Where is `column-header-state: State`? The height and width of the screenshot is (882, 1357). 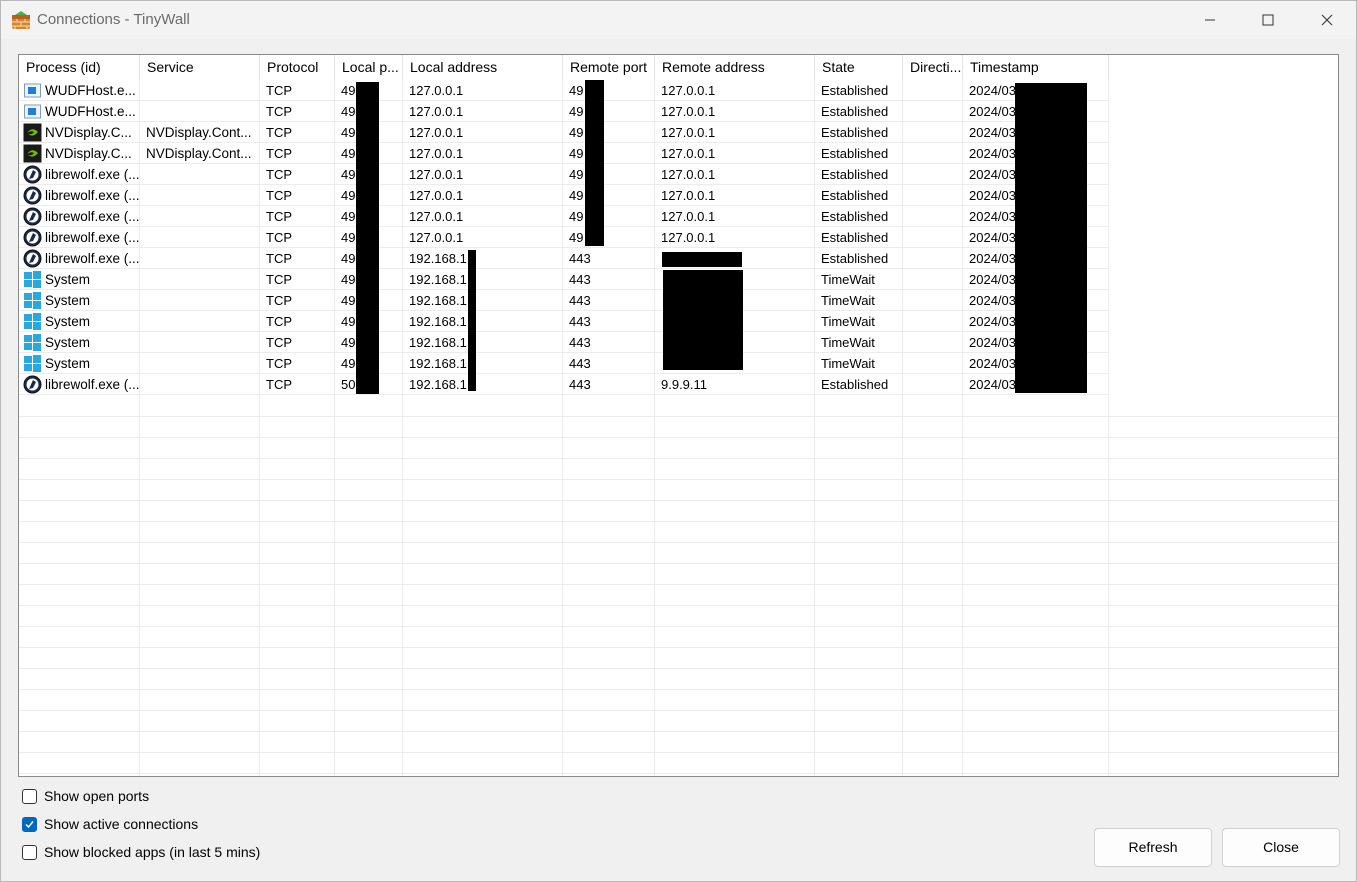
column-header-state: State is located at coordinates (859, 67).